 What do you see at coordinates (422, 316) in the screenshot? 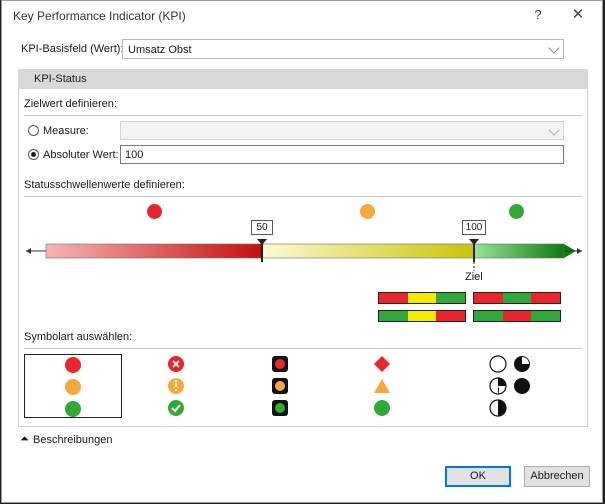
I see `preset-green-yellow-red` at bounding box center [422, 316].